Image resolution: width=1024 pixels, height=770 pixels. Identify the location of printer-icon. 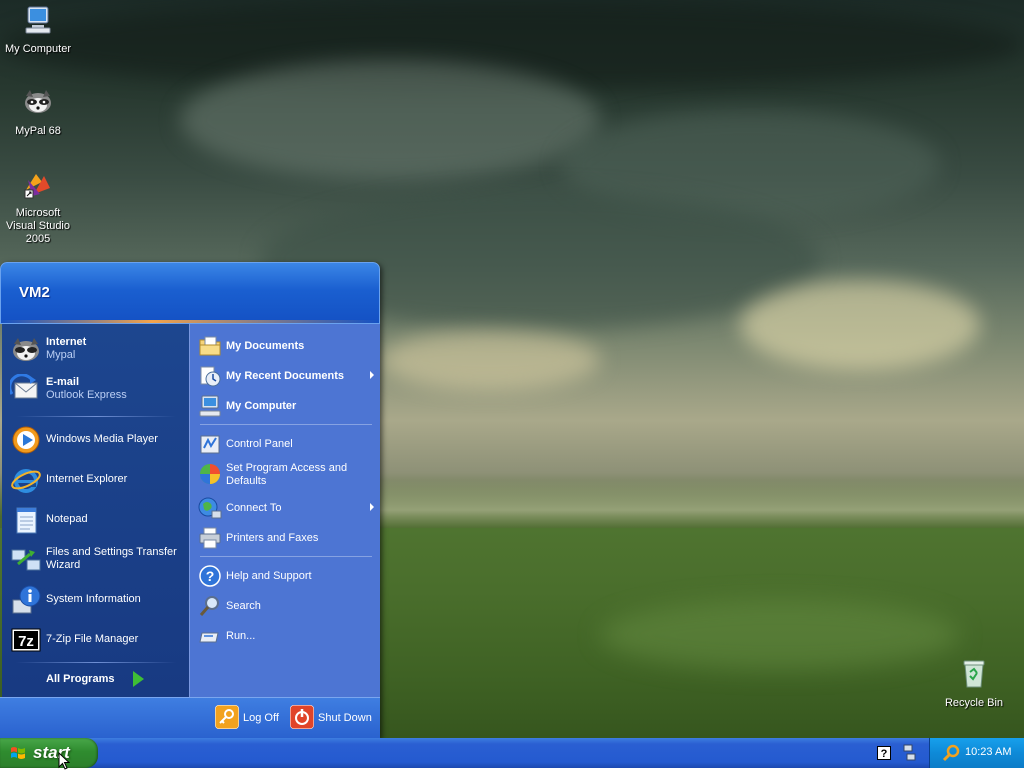
(210, 538).